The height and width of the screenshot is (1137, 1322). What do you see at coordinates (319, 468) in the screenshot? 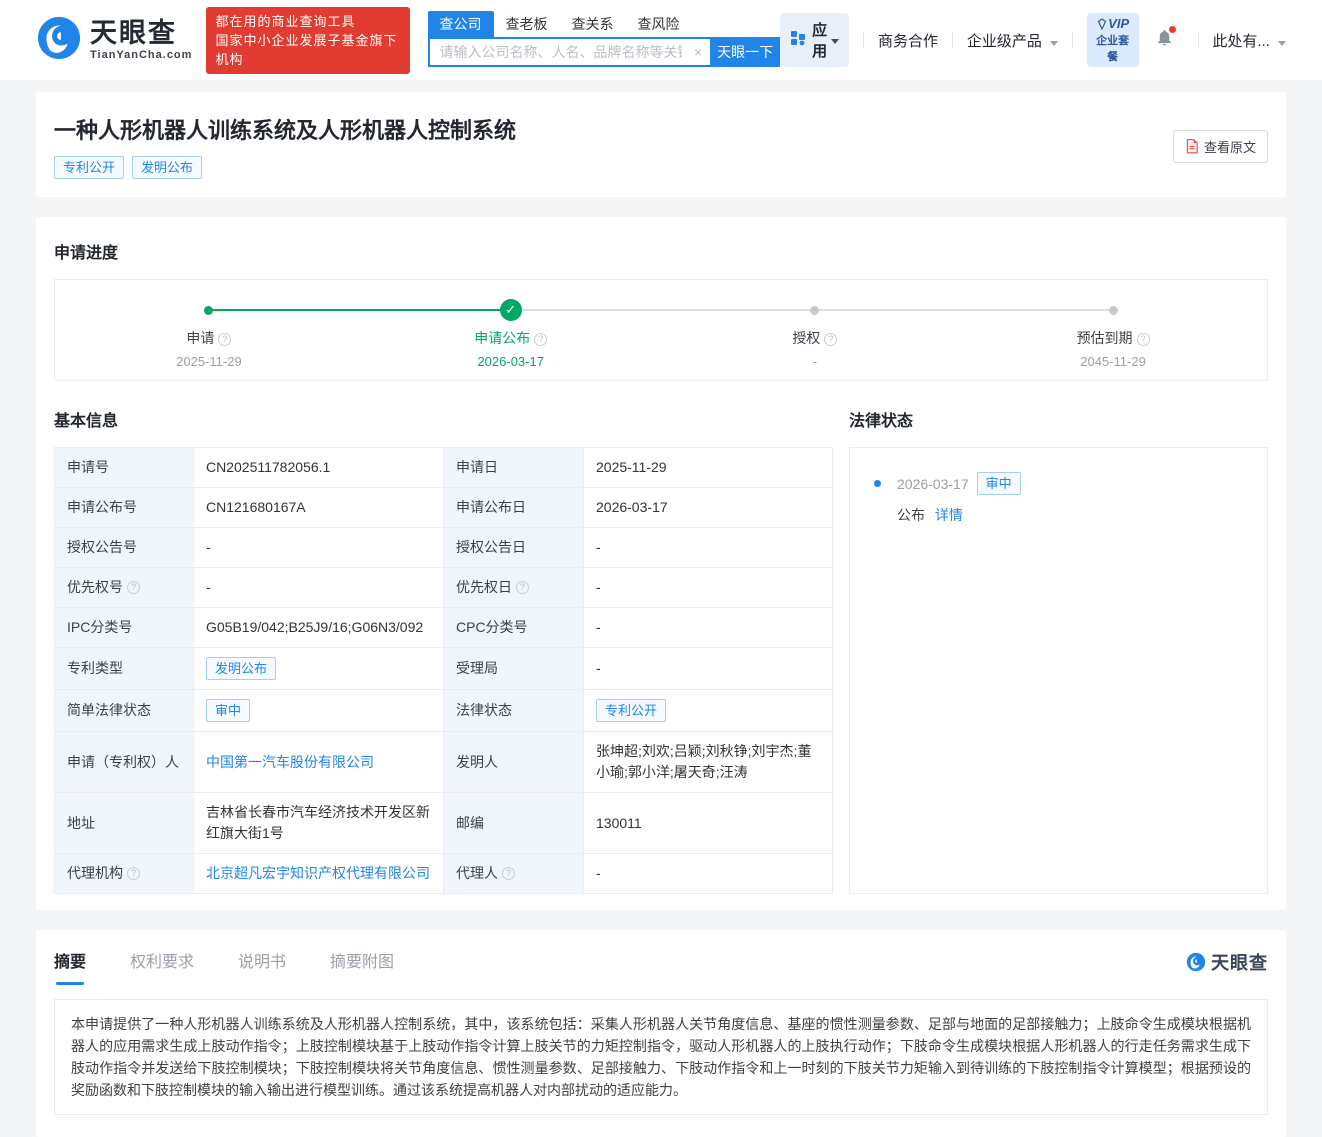
I see `field-value: CN202511782056.1` at bounding box center [319, 468].